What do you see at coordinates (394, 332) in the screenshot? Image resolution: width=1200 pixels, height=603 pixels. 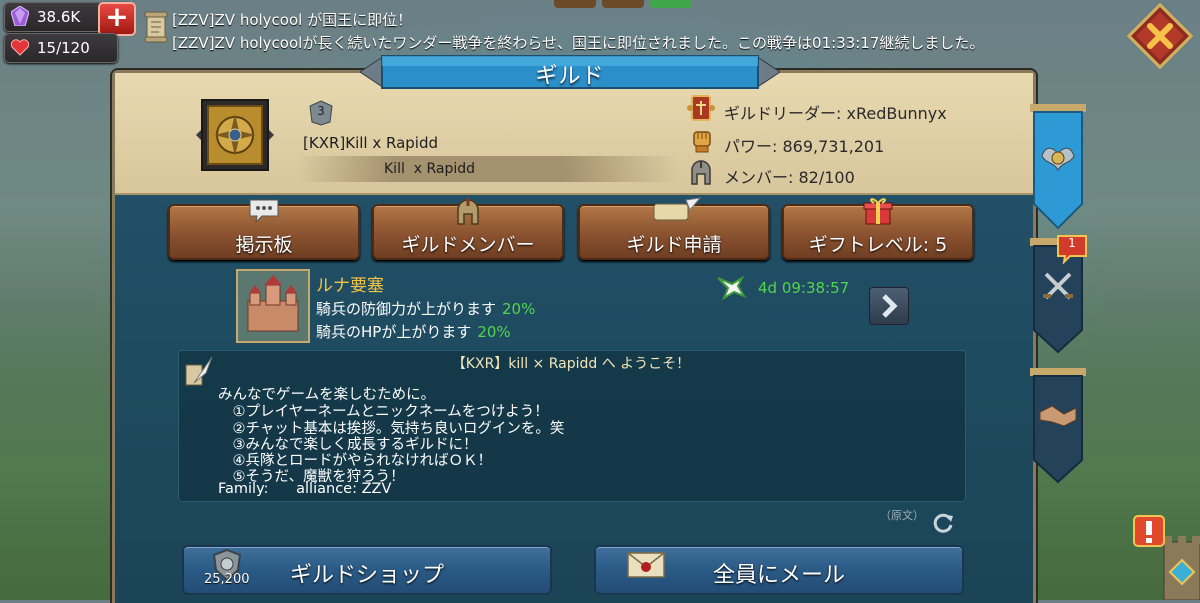 I see `fortress-bonus-2-text: 騎兵のHPが上がります` at bounding box center [394, 332].